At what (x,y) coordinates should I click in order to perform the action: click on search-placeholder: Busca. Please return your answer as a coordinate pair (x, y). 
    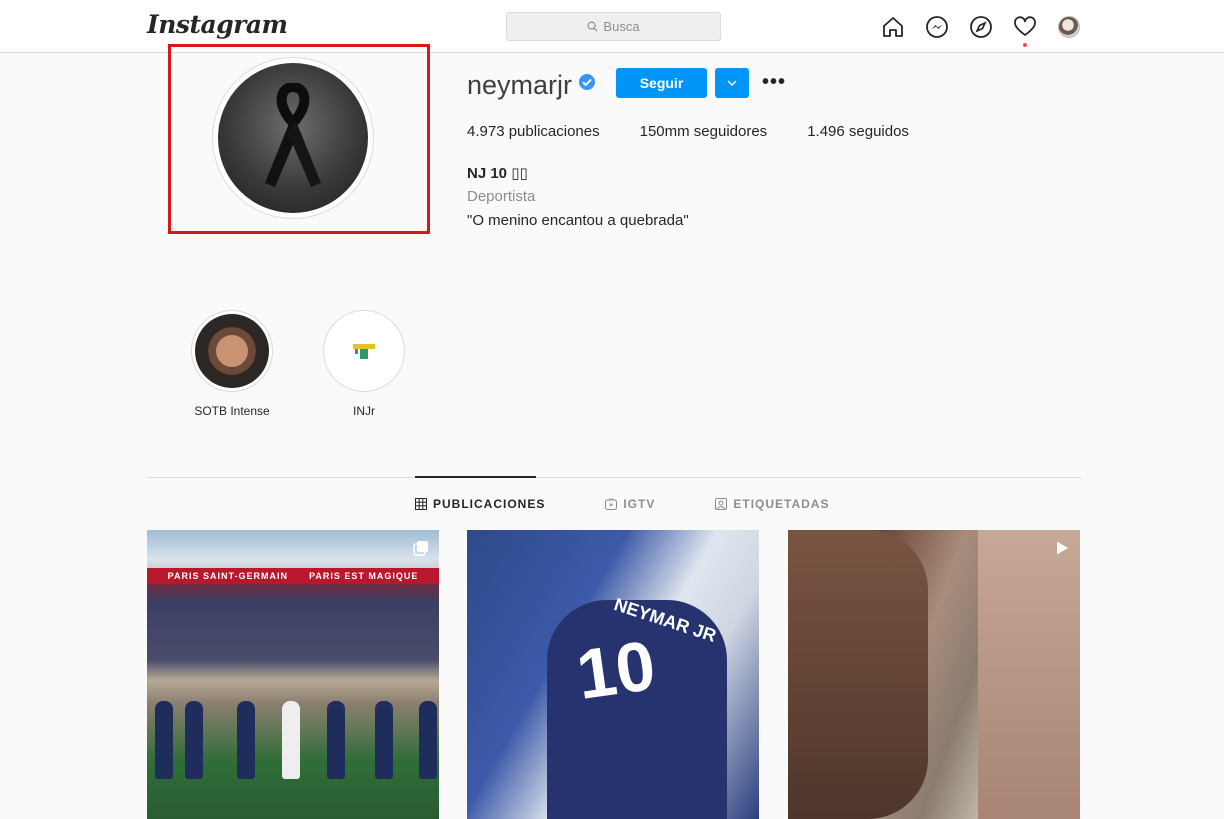
    Looking at the image, I should click on (621, 26).